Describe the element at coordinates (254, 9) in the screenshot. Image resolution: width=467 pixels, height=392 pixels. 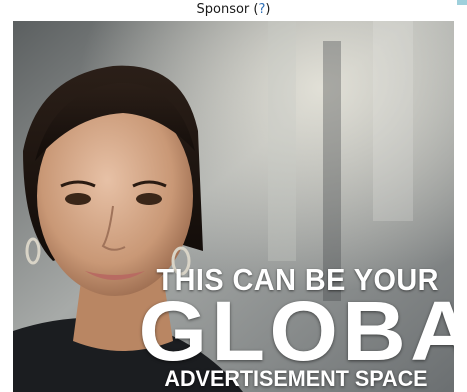
I see `open-paren: (` at that location.